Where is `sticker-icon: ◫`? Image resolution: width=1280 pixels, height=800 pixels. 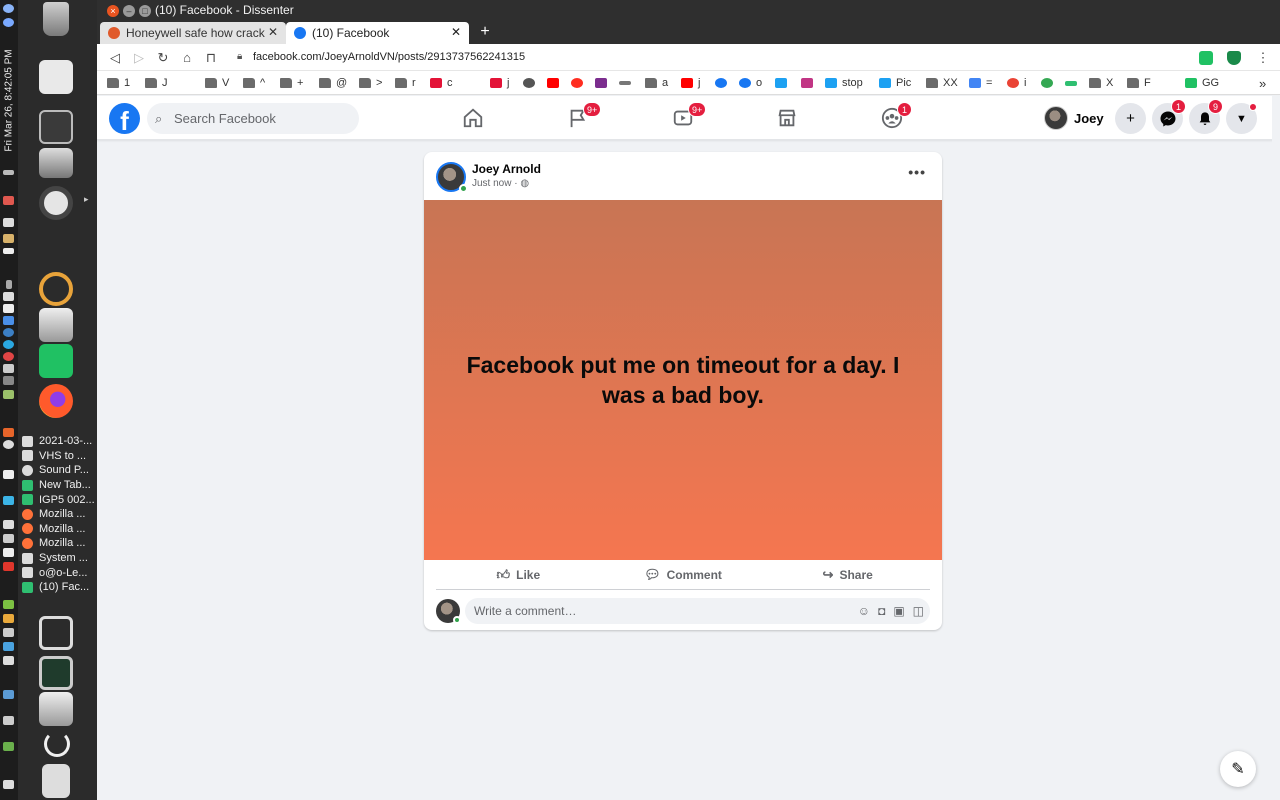 sticker-icon: ◫ is located at coordinates (918, 611).